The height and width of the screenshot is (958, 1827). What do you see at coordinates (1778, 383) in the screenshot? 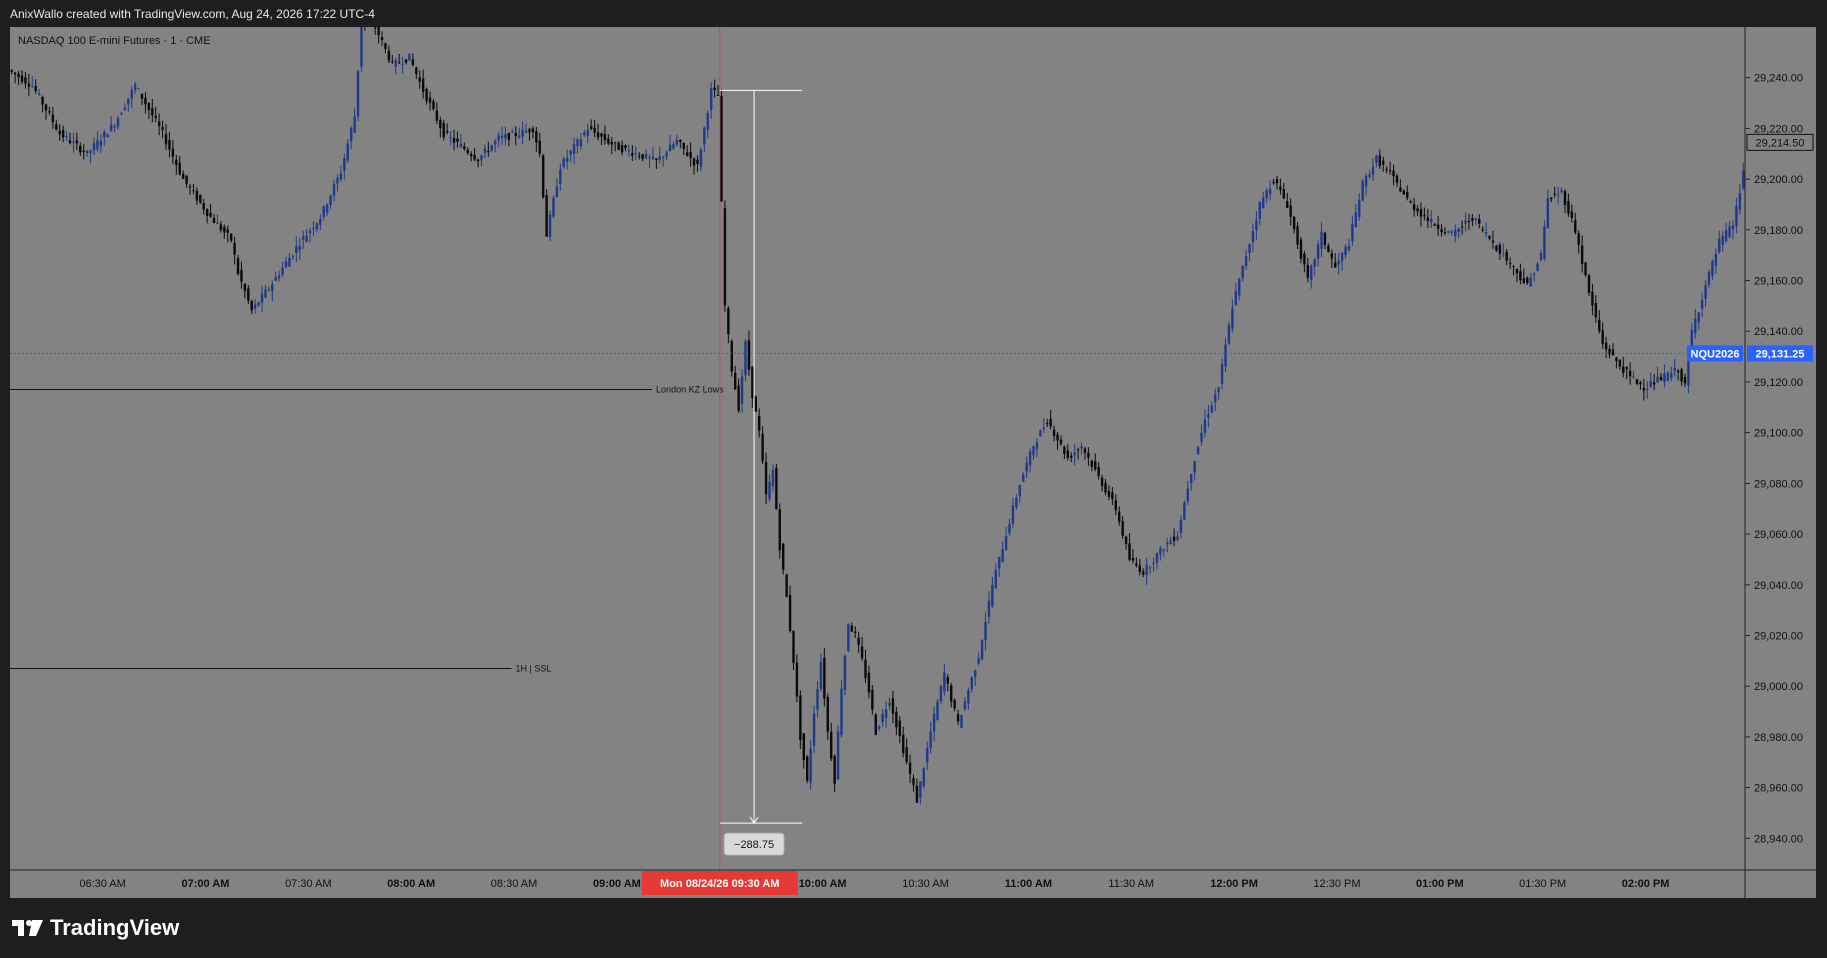
I see `y-tick-label: 29,120.00` at bounding box center [1778, 383].